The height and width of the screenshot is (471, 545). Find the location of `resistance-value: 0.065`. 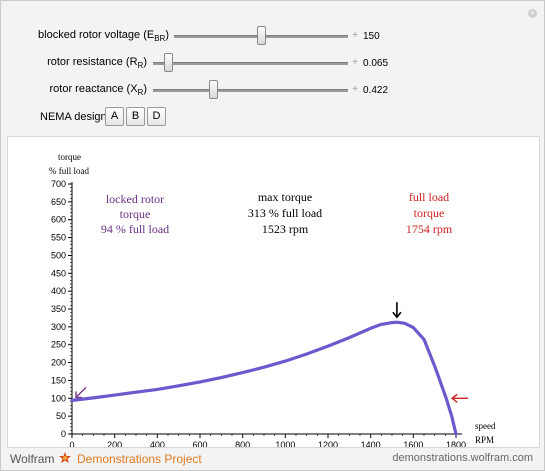

resistance-value: 0.065 is located at coordinates (376, 63).